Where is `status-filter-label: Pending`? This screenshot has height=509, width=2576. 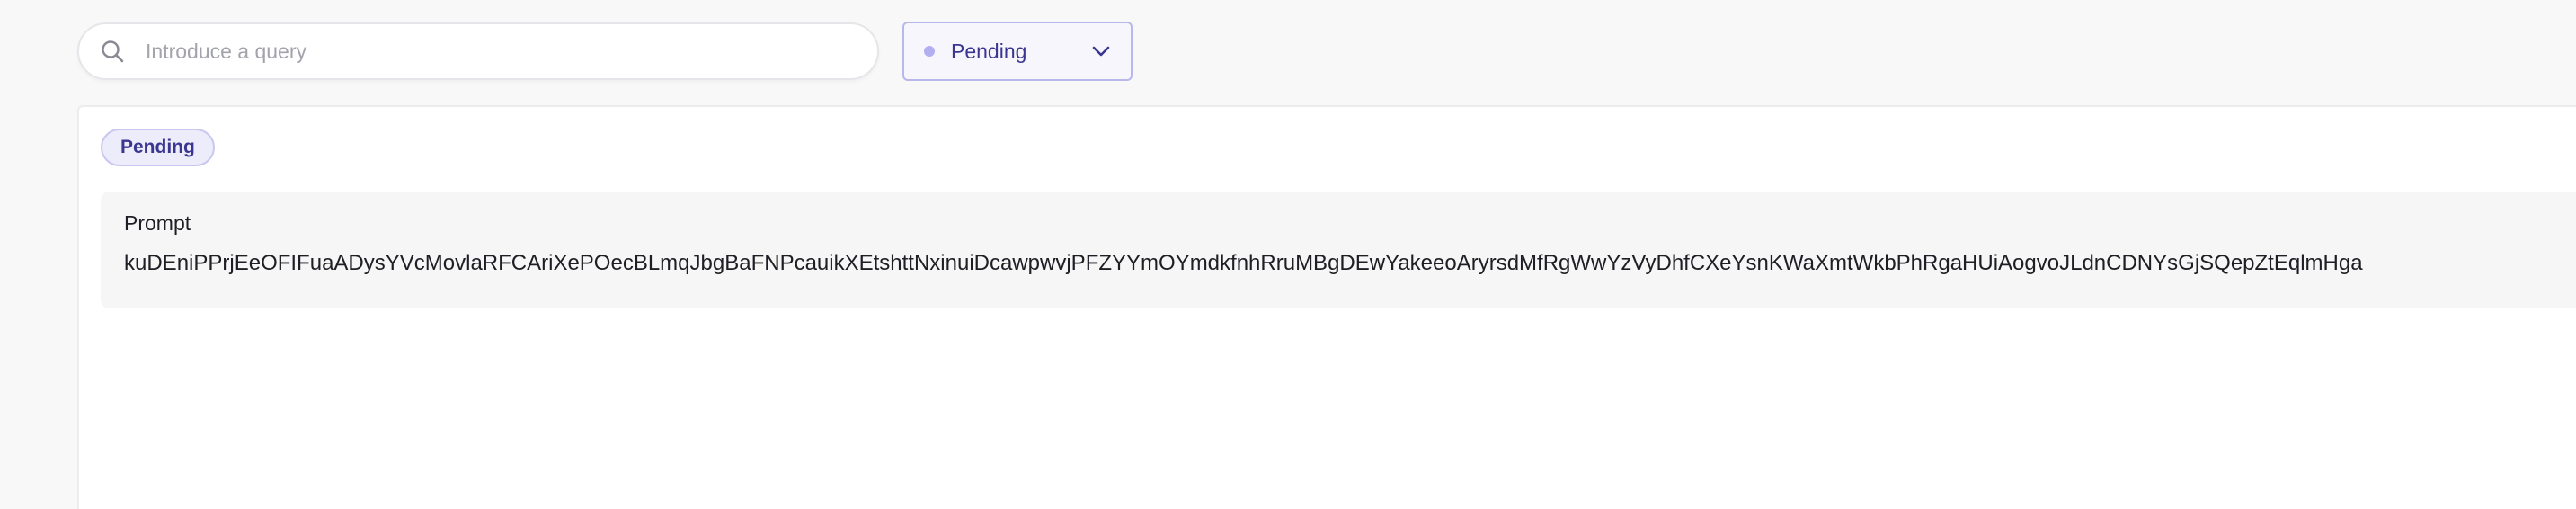
status-filter-label: Pending is located at coordinates (989, 51).